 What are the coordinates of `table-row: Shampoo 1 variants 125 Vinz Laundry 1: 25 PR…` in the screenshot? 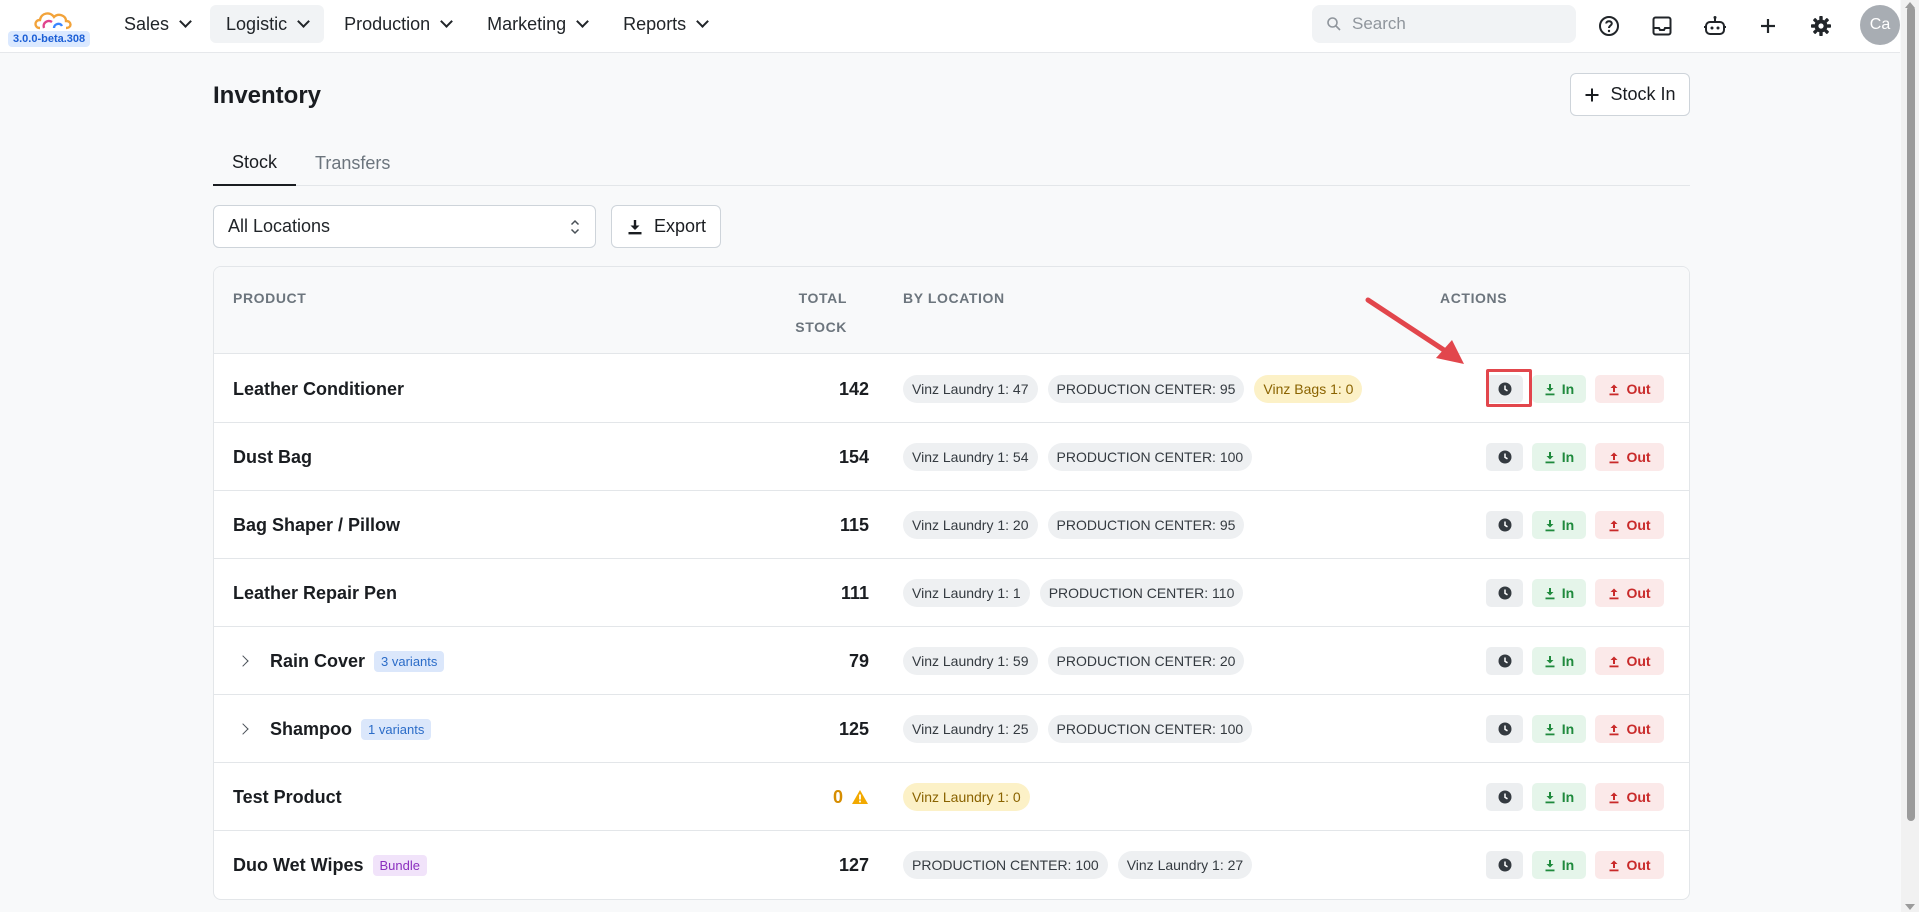 It's located at (951, 729).